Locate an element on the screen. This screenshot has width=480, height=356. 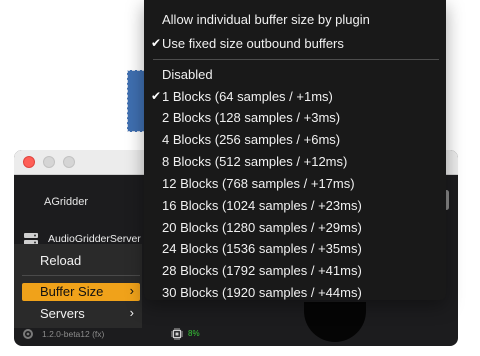
menu-item-buffer-24-blocks: 24 Blocks (1536 samples / +35ms) is located at coordinates (295, 249).